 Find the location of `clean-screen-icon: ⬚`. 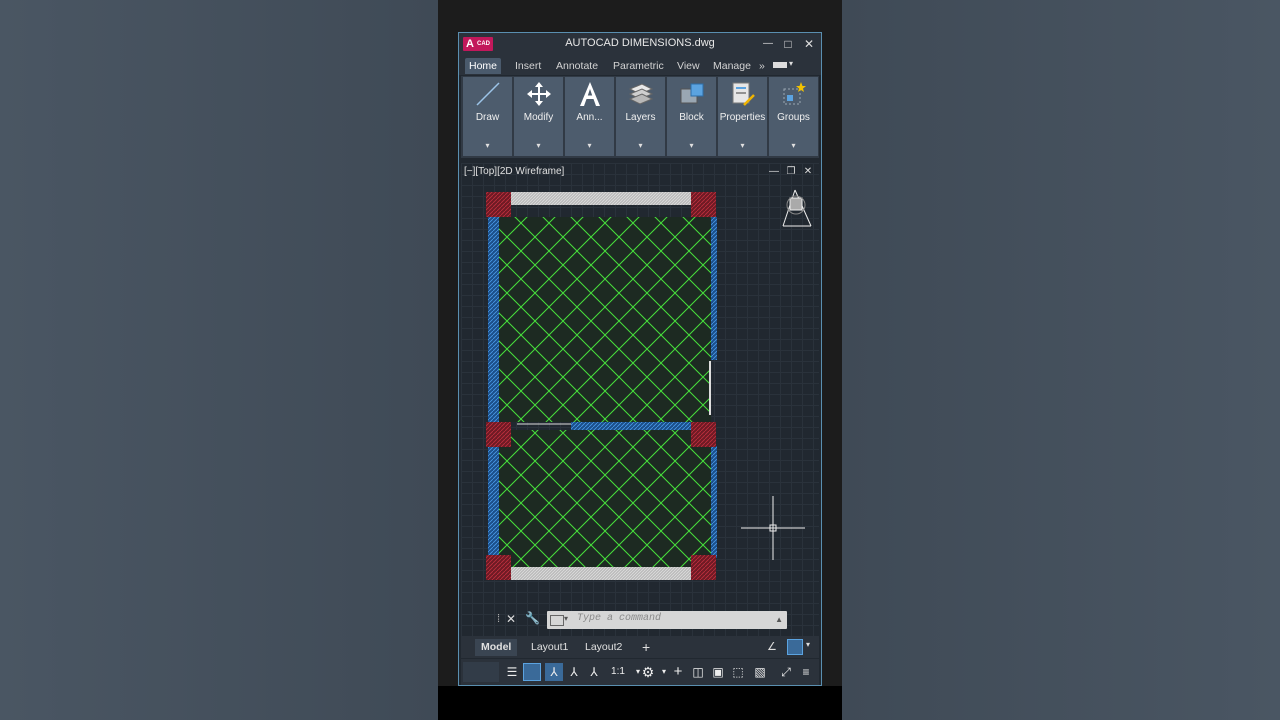

clean-screen-icon: ⬚ is located at coordinates (738, 672).